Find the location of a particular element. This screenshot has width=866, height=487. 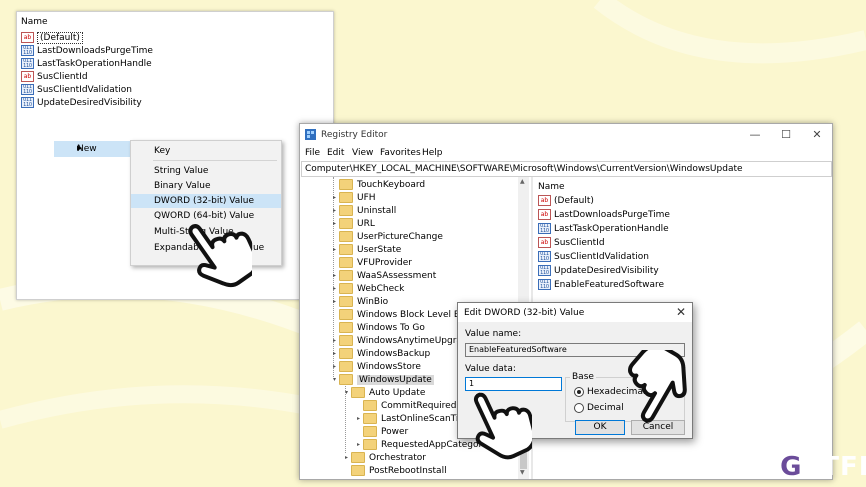

tree-node: ▸ WindowsBackup is located at coordinates (380, 353).